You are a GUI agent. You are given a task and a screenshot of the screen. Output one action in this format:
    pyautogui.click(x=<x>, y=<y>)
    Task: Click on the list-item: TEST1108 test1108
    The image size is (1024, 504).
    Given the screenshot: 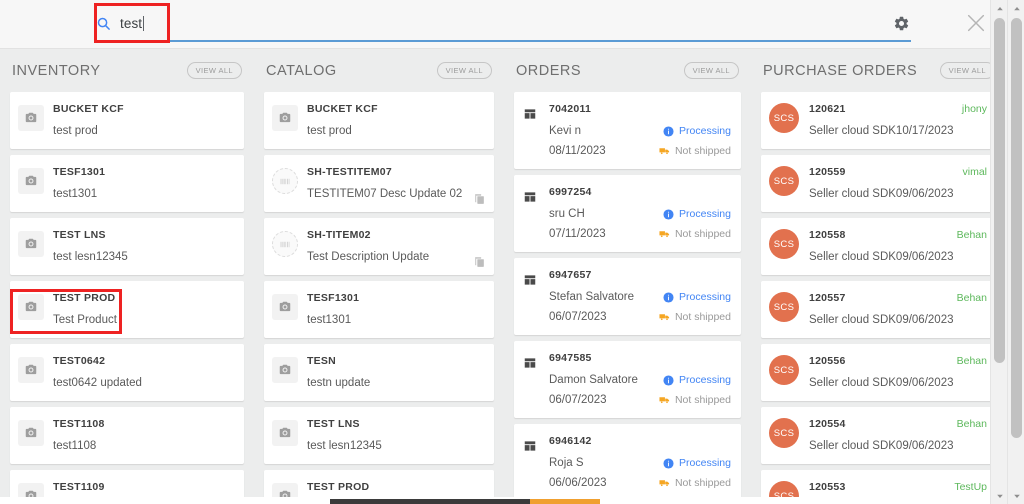 What is the action you would take?
    pyautogui.click(x=127, y=435)
    